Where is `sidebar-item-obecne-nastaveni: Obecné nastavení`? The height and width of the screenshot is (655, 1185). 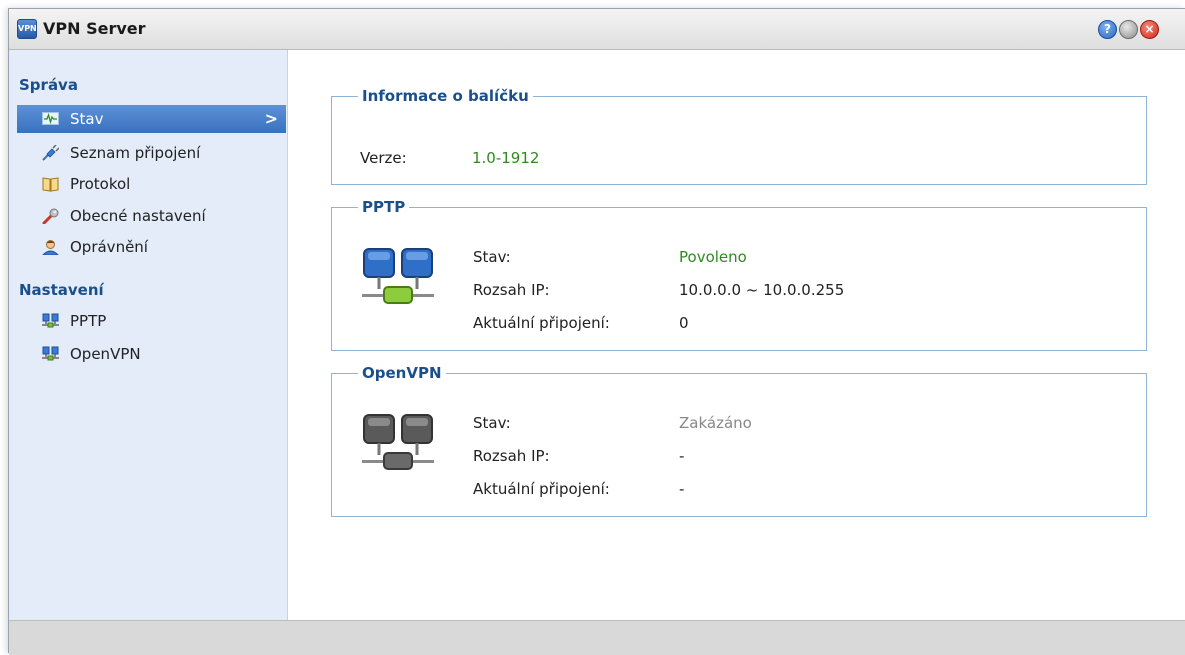
sidebar-item-obecne-nastaveni: Obecné nastavení is located at coordinates (151, 216).